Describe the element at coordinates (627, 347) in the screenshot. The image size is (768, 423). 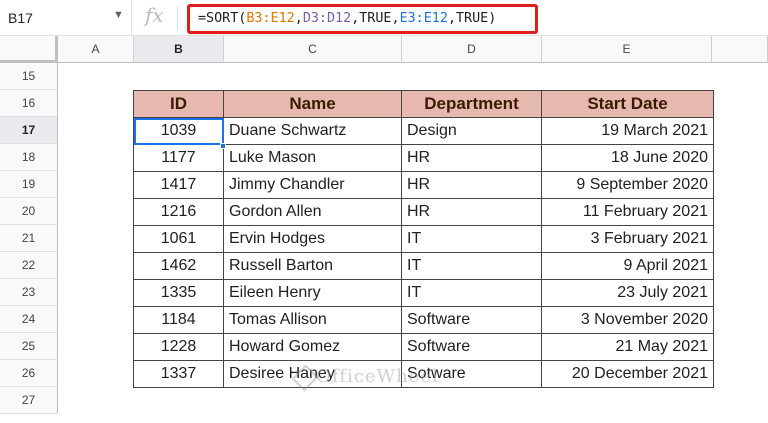
I see `cell-start-date: 21 May 2021` at that location.